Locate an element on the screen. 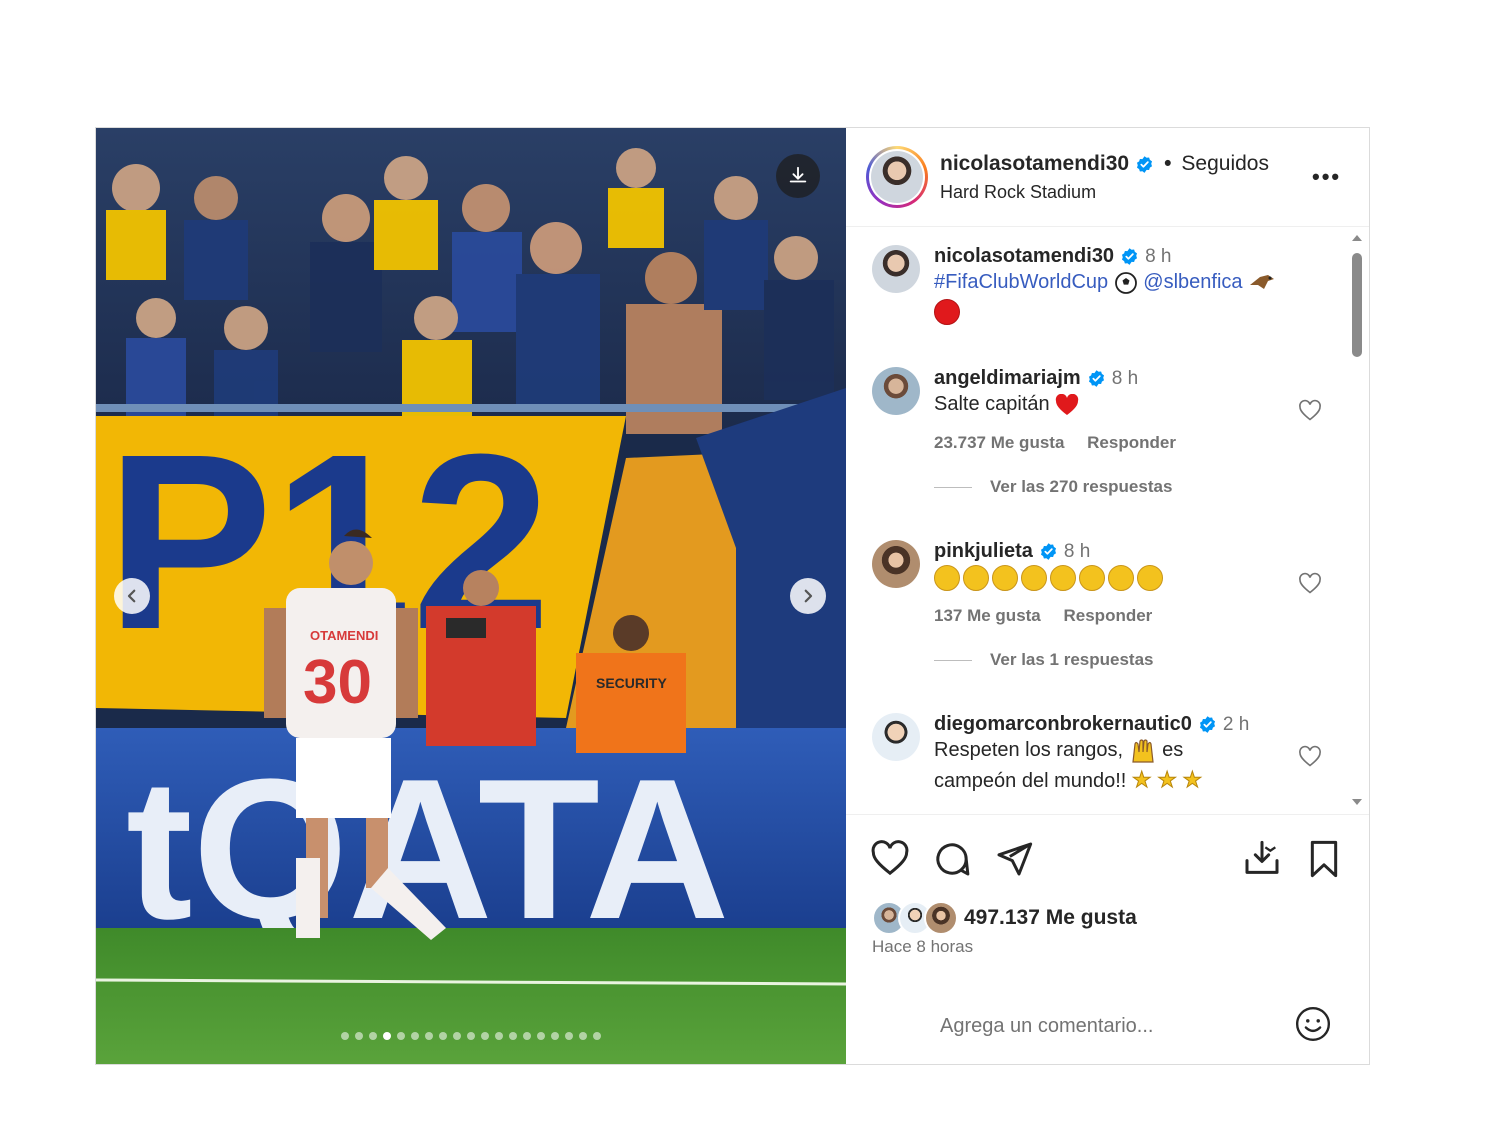  caption-username: nicolasotamendi30 is located at coordinates (1024, 256).